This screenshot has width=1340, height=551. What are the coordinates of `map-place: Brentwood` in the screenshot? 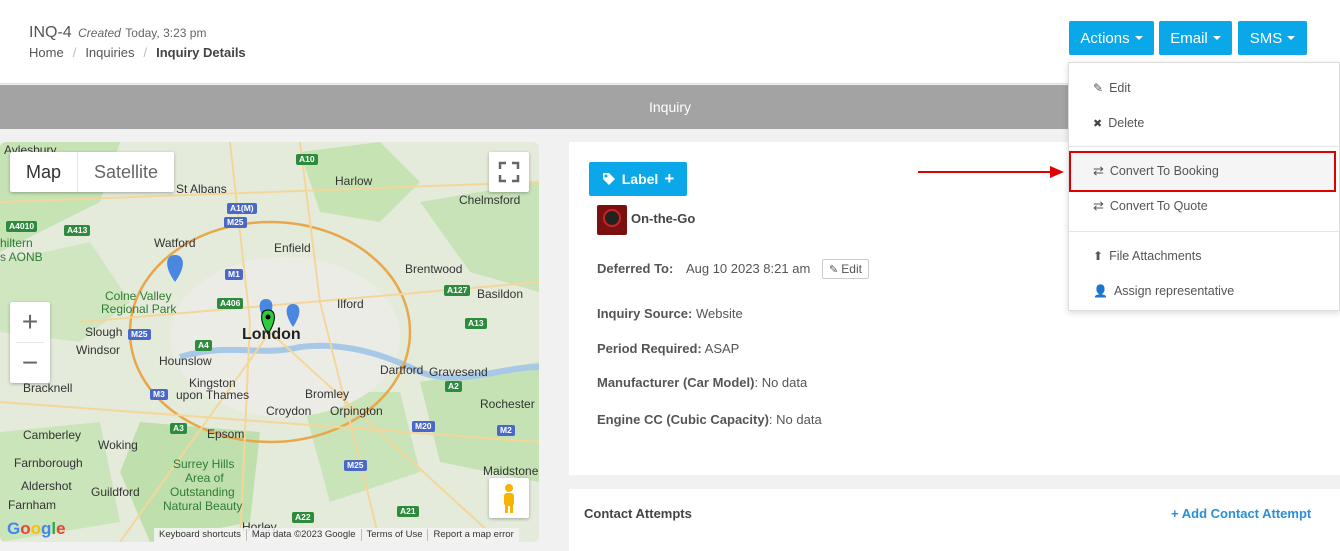 It's located at (434, 269).